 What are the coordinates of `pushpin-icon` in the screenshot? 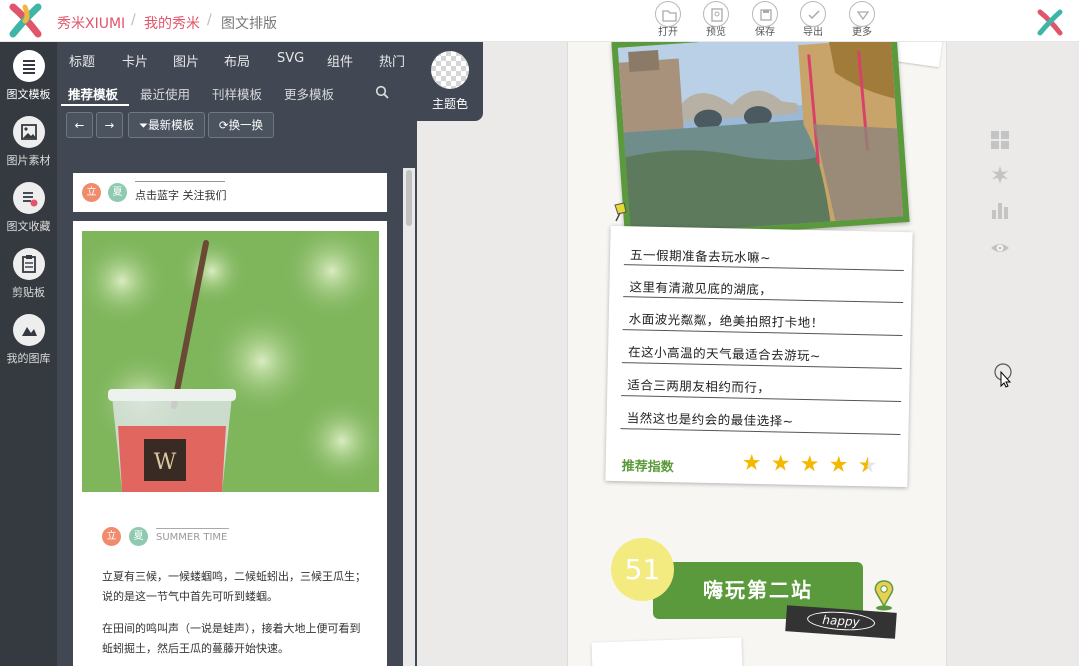 It's located at (620, 212).